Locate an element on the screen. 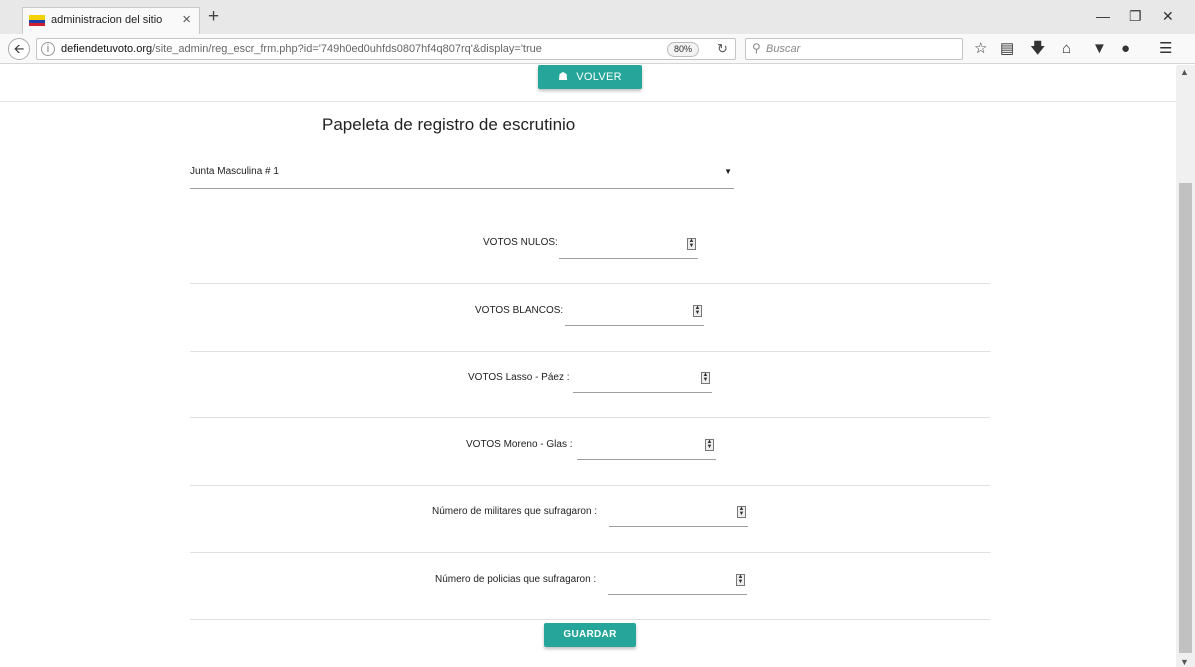  extension-icon: ● is located at coordinates (1125, 49).